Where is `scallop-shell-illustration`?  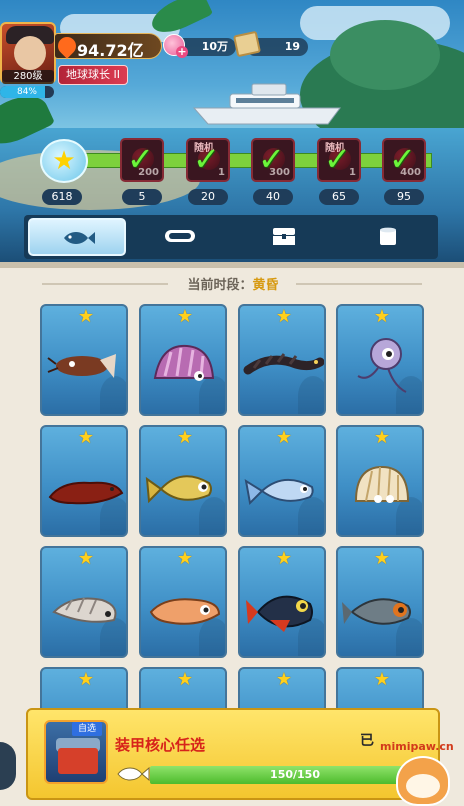 scallop-shell-illustration is located at coordinates (382, 484).